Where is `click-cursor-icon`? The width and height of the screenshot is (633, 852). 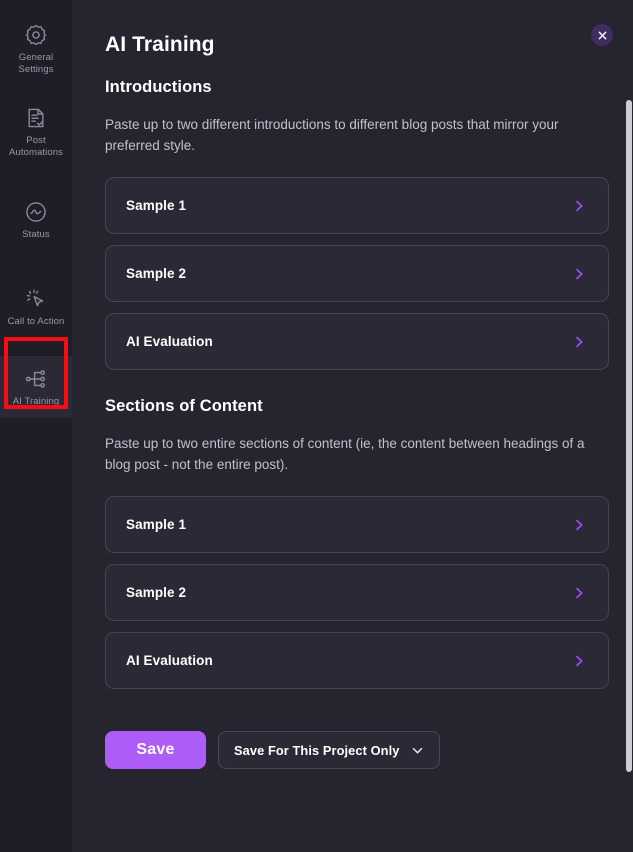 click-cursor-icon is located at coordinates (36, 299).